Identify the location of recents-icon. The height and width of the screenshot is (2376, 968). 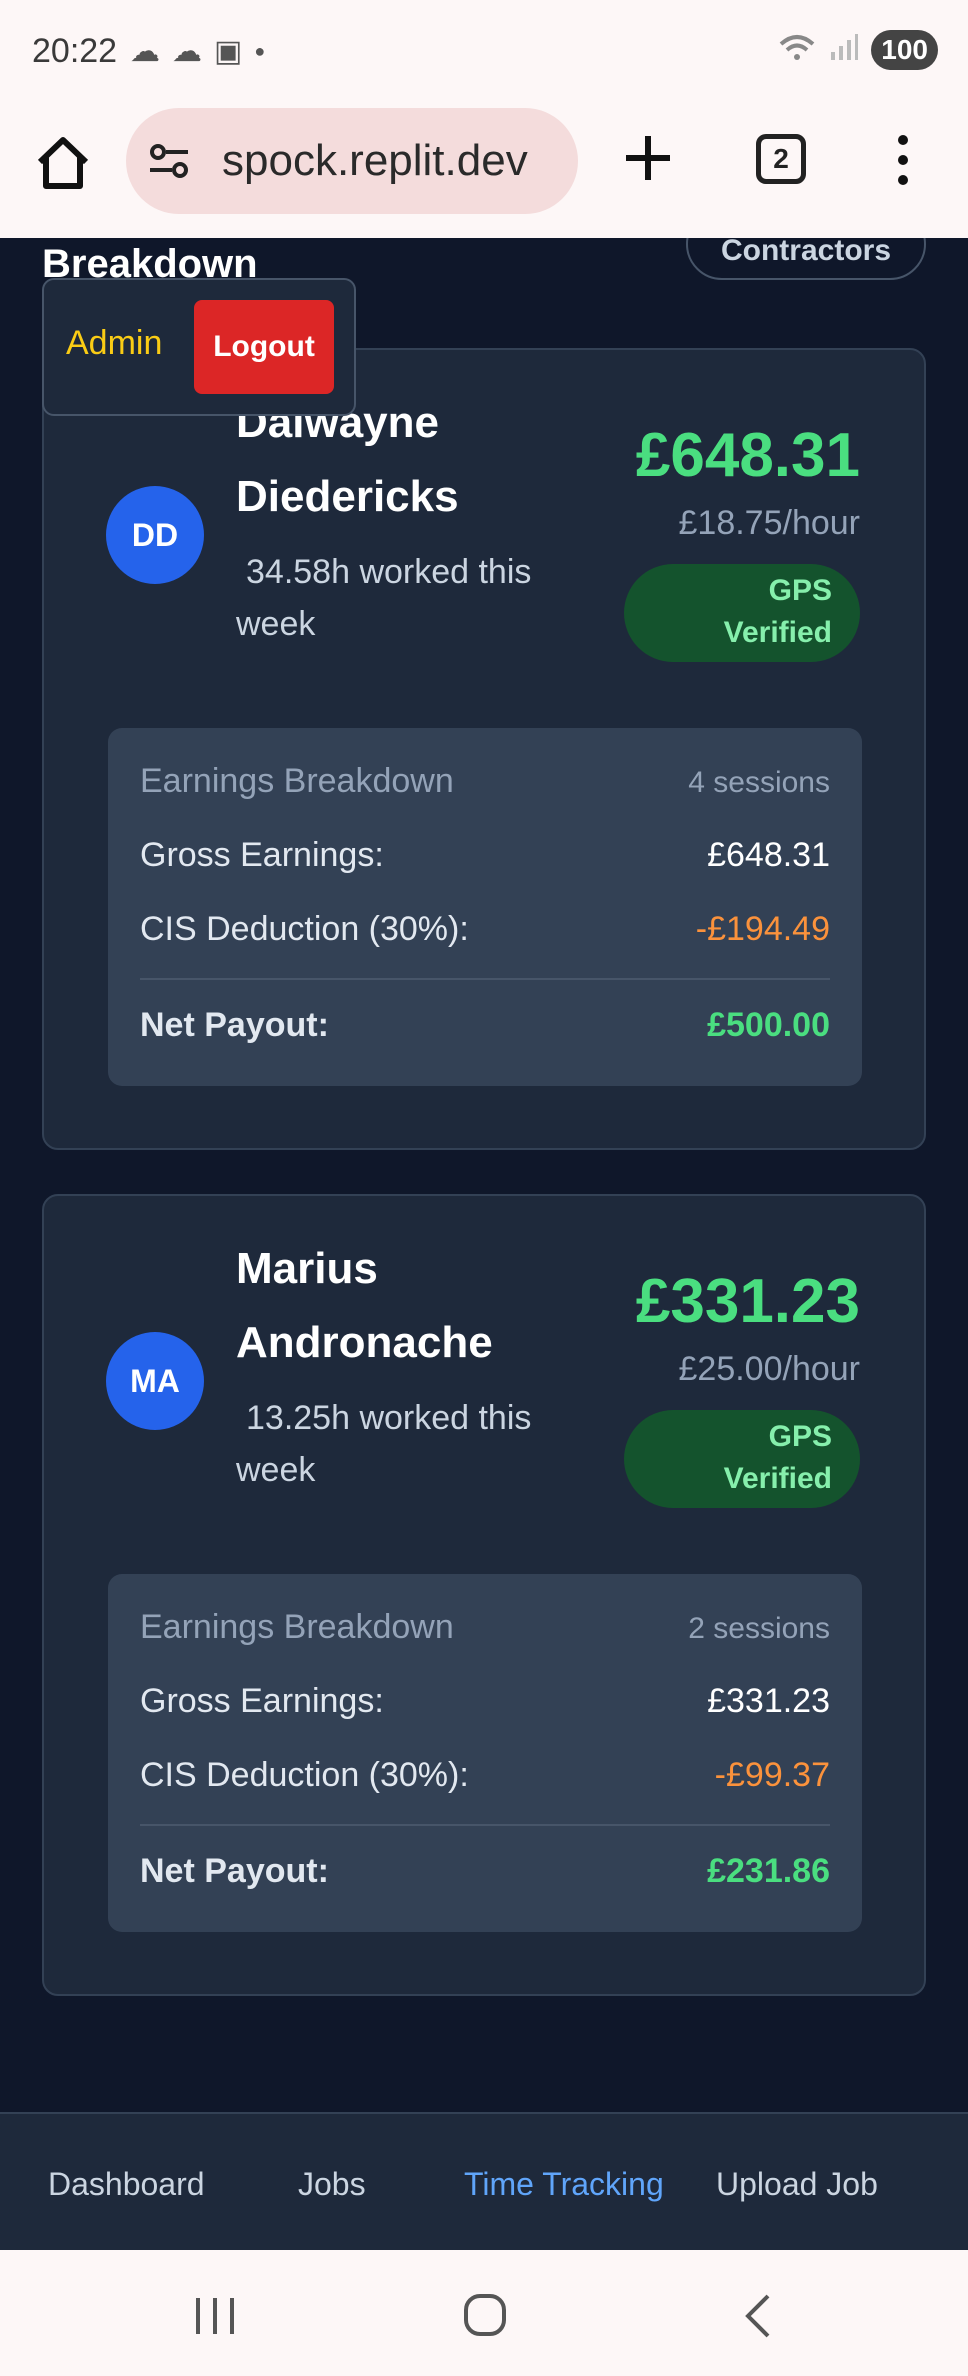
(215, 2316).